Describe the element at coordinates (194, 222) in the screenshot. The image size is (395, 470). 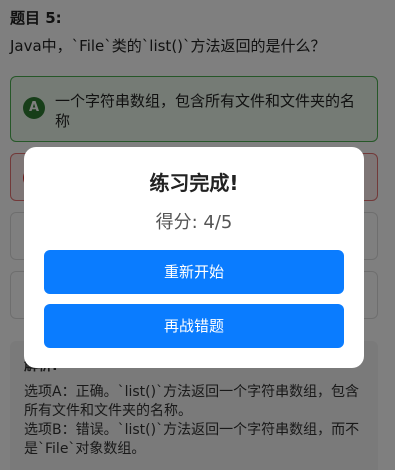
I see `score-text: 得分: 4/5` at that location.